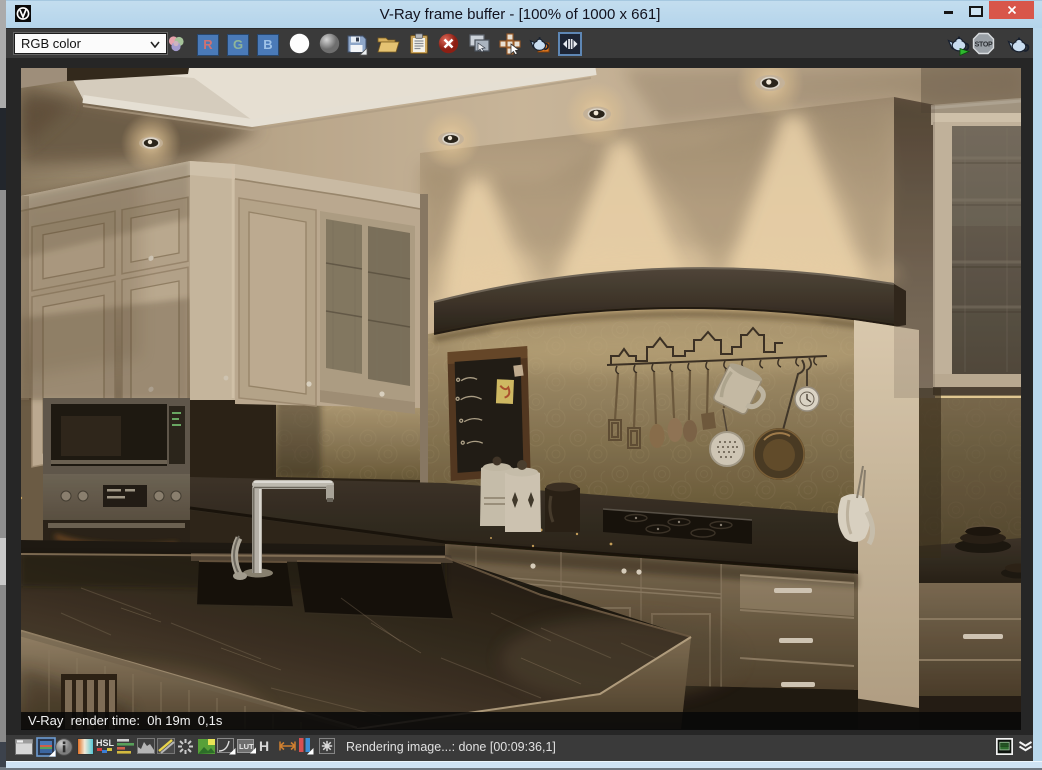 This screenshot has width=1042, height=770. Describe the element at coordinates (105, 743) in the screenshot. I see `svg-text: HSL` at that location.